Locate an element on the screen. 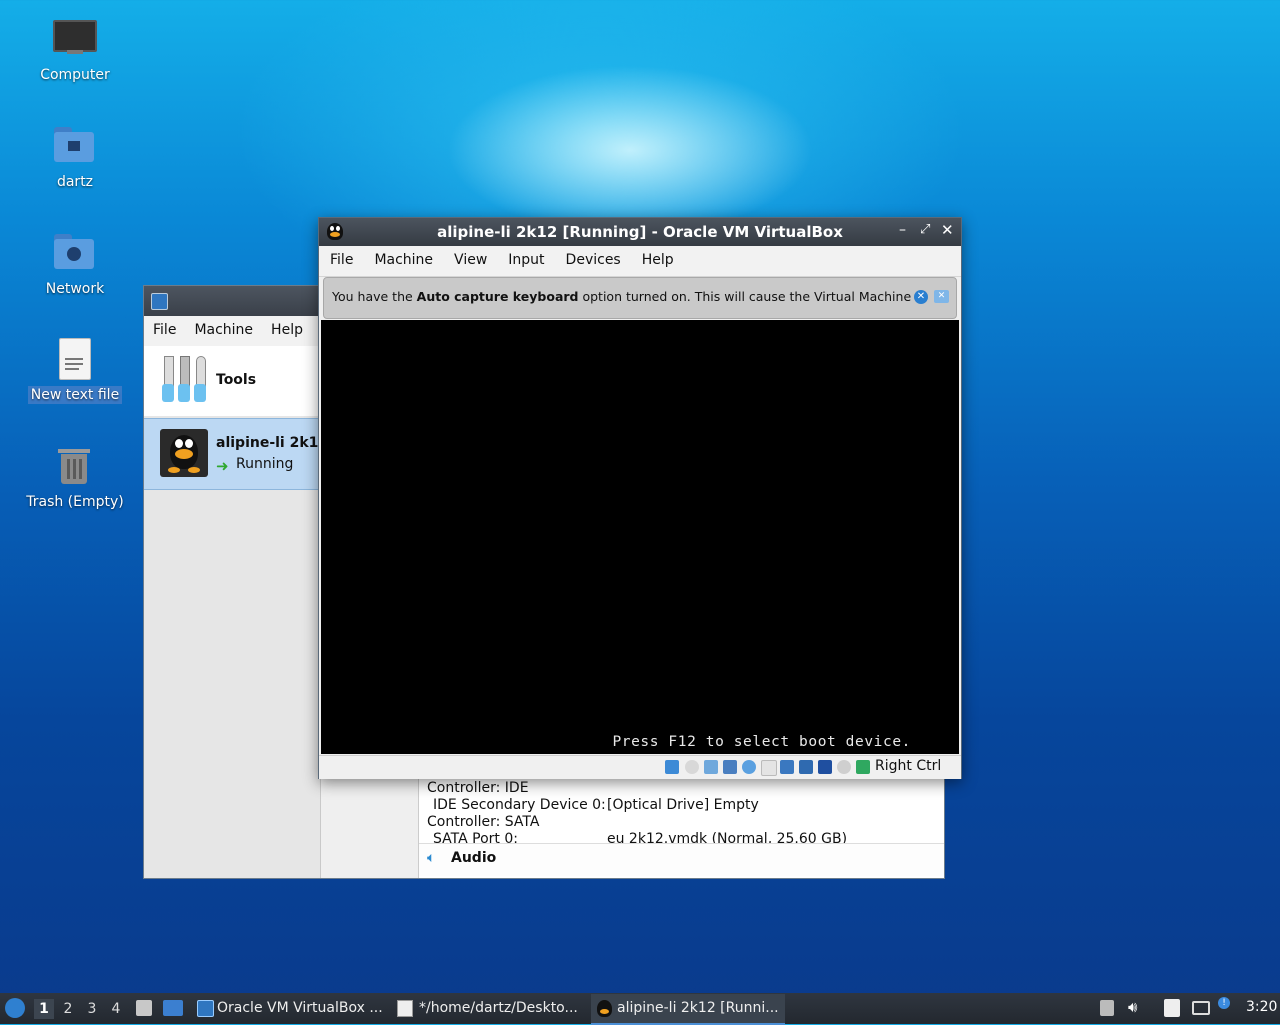 Image resolution: width=1280 pixels, height=1025 pixels. host-key-label: Right Ctrl is located at coordinates (908, 766).